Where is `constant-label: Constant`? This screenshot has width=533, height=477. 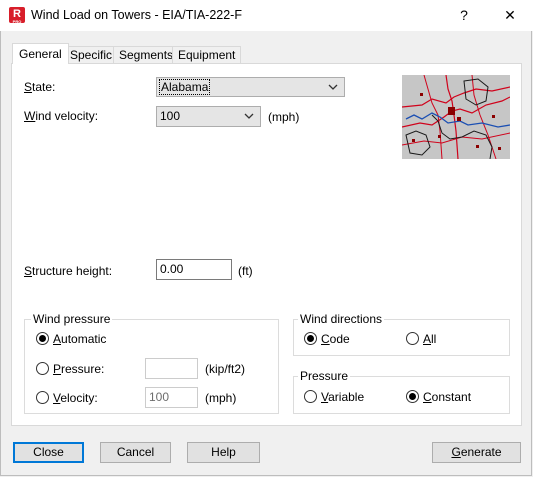
constant-label: Constant is located at coordinates (447, 397).